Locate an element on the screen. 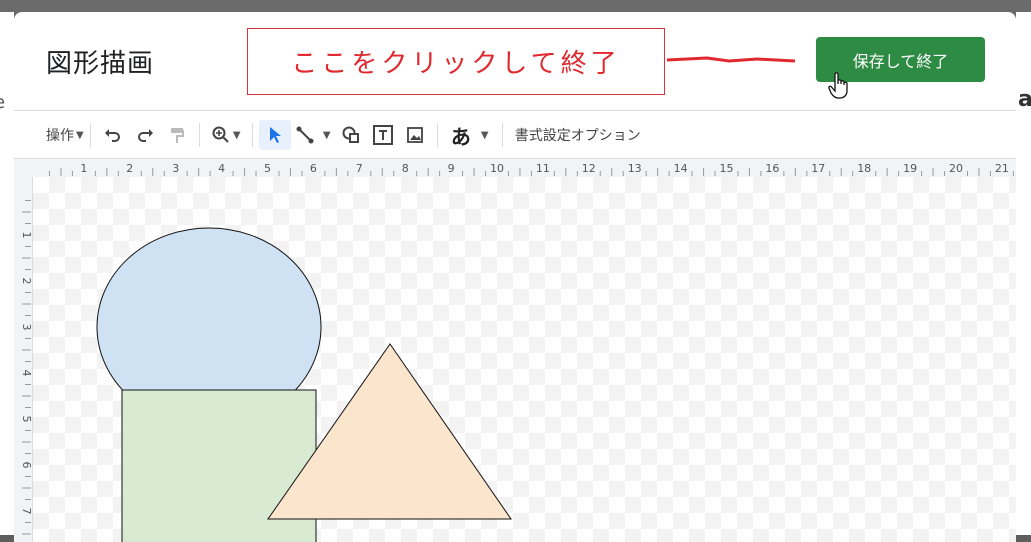  annotation-callout: ここをクリックして終了 is located at coordinates (456, 61).